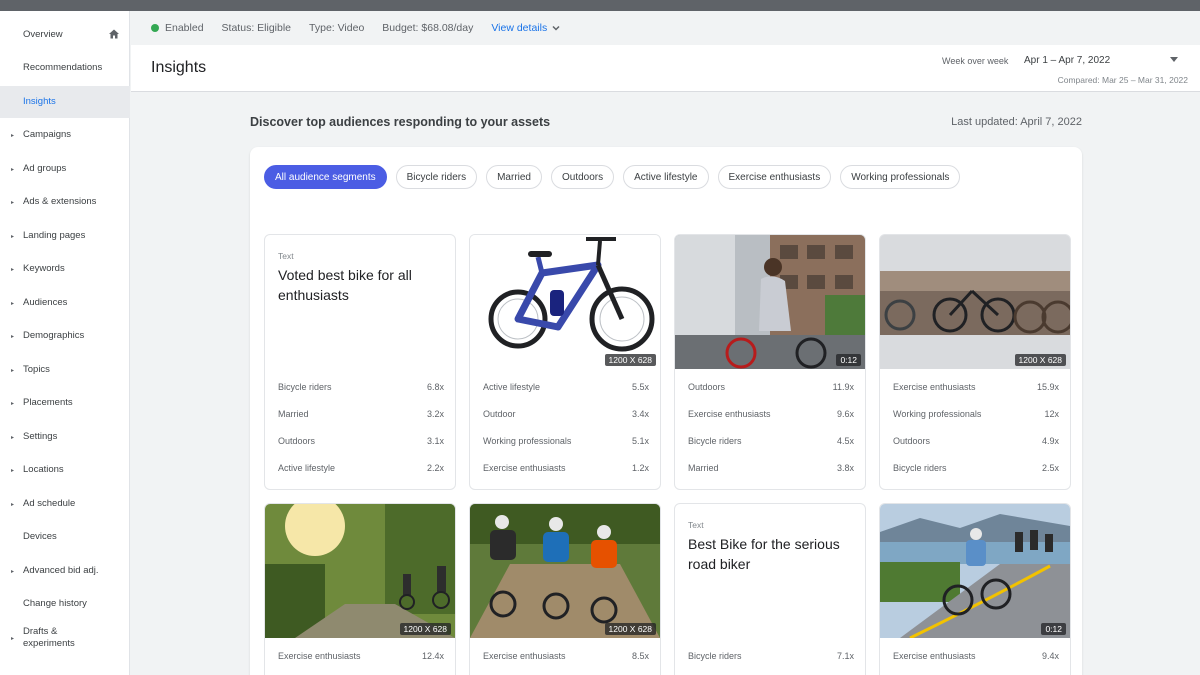 This screenshot has width=1200, height=675. I want to click on sidebar-item-label: Insights, so click(39, 101).